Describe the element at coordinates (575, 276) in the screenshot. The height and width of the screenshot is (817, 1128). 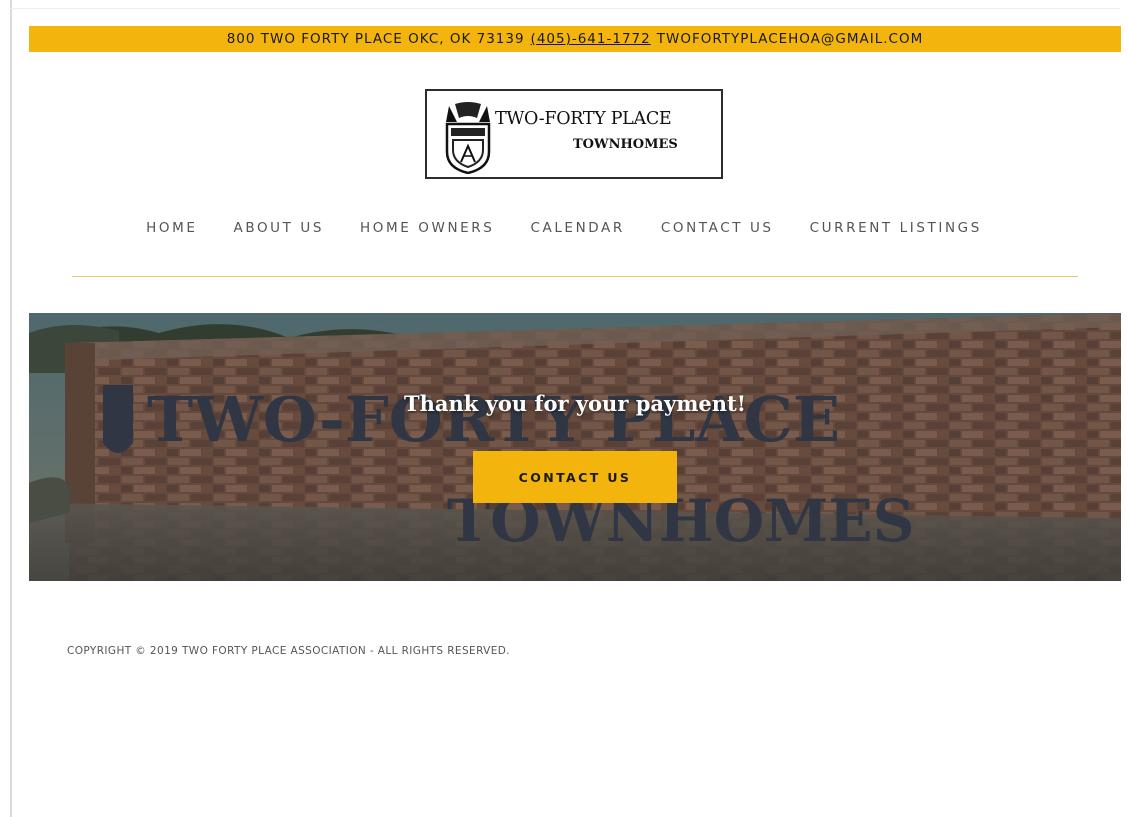
I see `nav-divider` at that location.